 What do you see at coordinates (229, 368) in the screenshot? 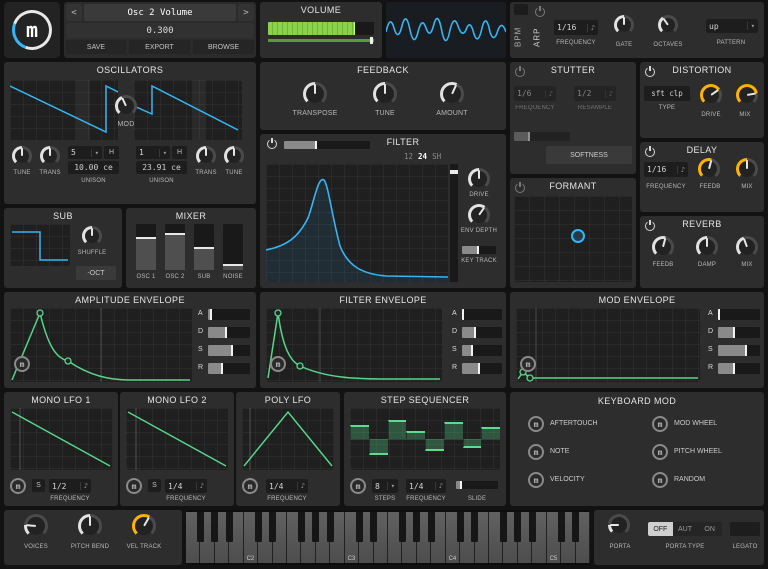
I see `amp-env-release-slider` at bounding box center [229, 368].